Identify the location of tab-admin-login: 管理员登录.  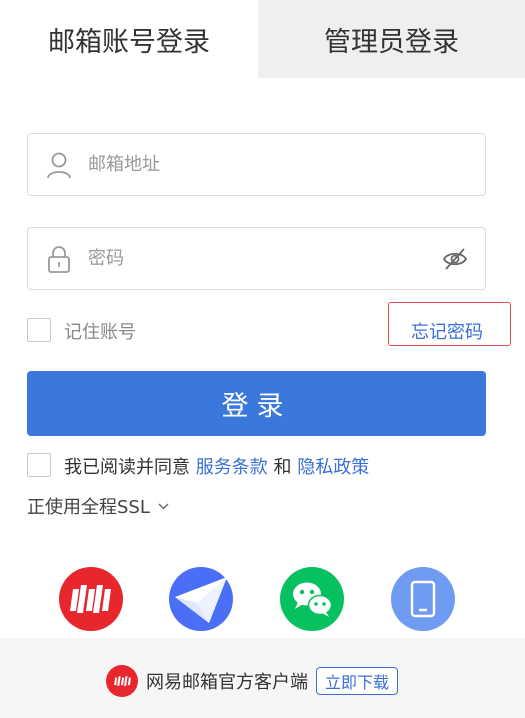
(391, 39).